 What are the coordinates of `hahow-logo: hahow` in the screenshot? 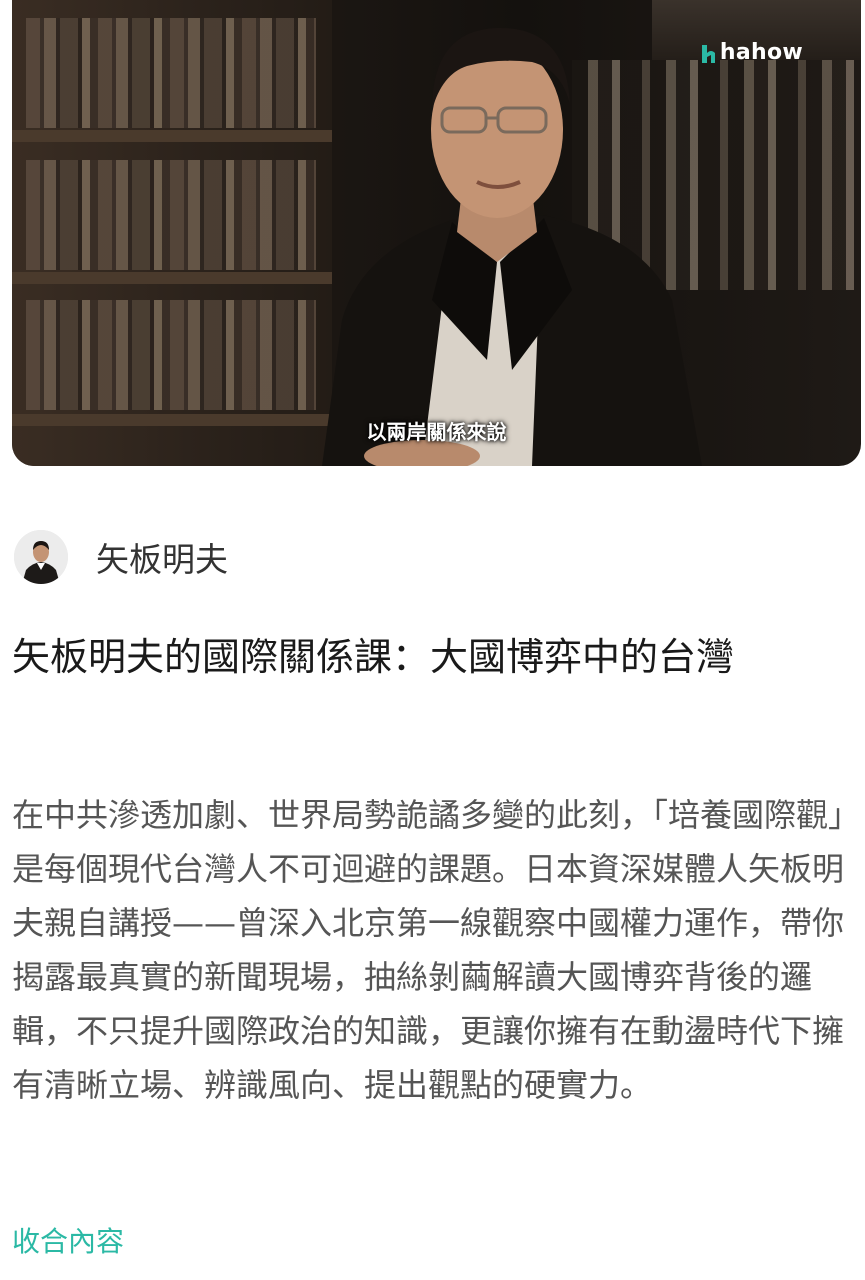 It's located at (752, 52).